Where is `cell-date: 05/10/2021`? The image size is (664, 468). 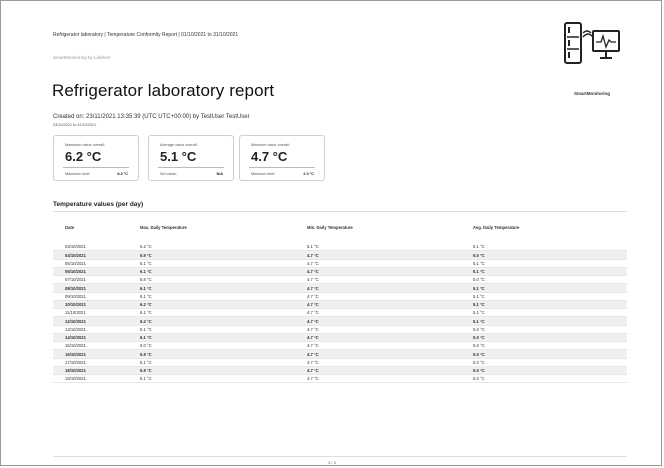 cell-date: 05/10/2021 is located at coordinates (75, 263).